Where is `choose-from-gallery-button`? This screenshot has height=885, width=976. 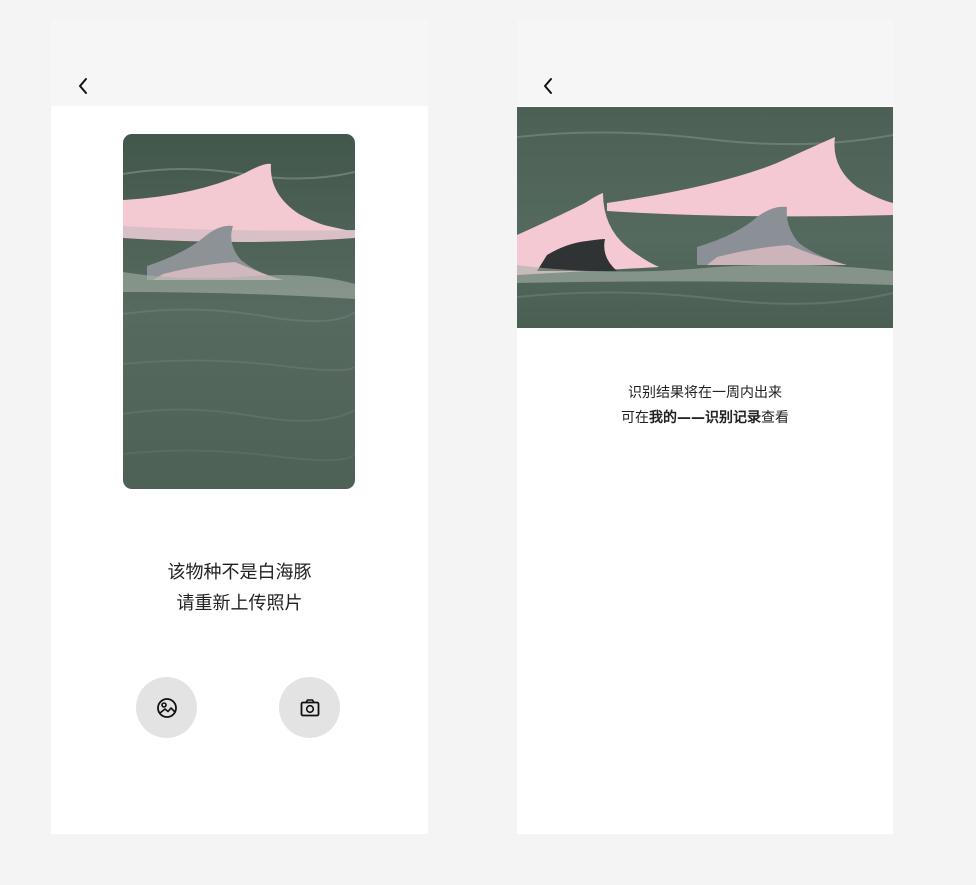
choose-from-gallery-button is located at coordinates (166, 707).